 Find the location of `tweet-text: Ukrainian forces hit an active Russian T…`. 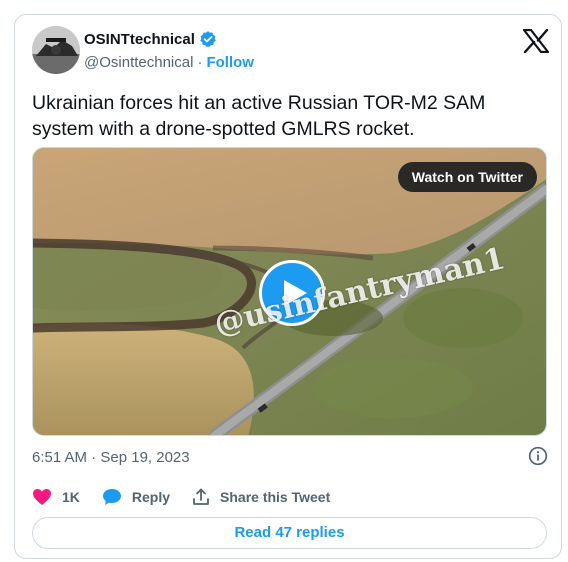

tweet-text: Ukrainian forces hit an active Russian T… is located at coordinates (259, 116).